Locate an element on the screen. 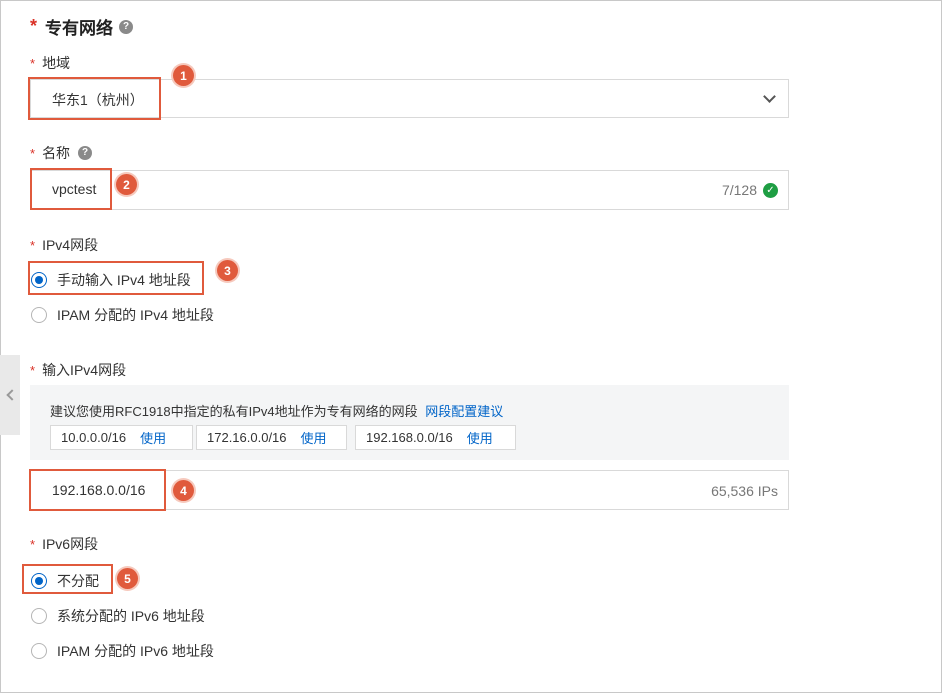  step-badge-2: 2 is located at coordinates (126, 184).